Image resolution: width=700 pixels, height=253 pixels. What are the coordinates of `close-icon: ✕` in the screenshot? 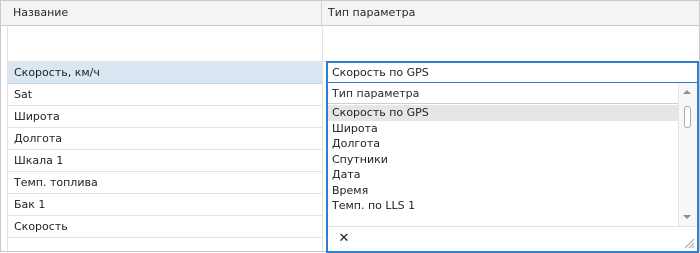 It's located at (344, 239).